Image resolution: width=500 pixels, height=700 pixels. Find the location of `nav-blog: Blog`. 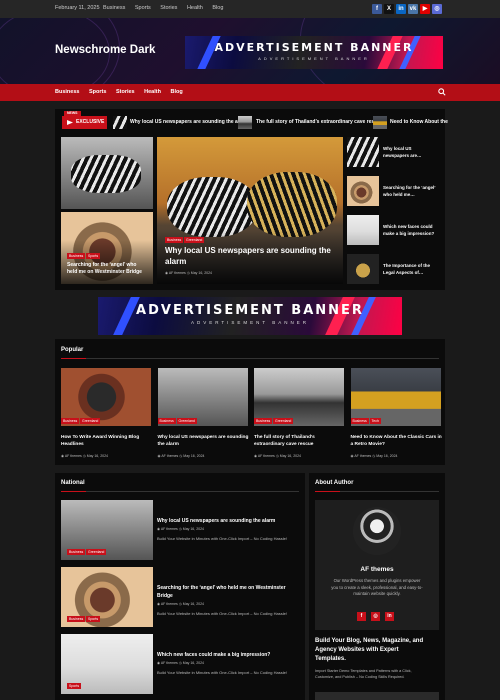

nav-blog: Blog is located at coordinates (176, 92).